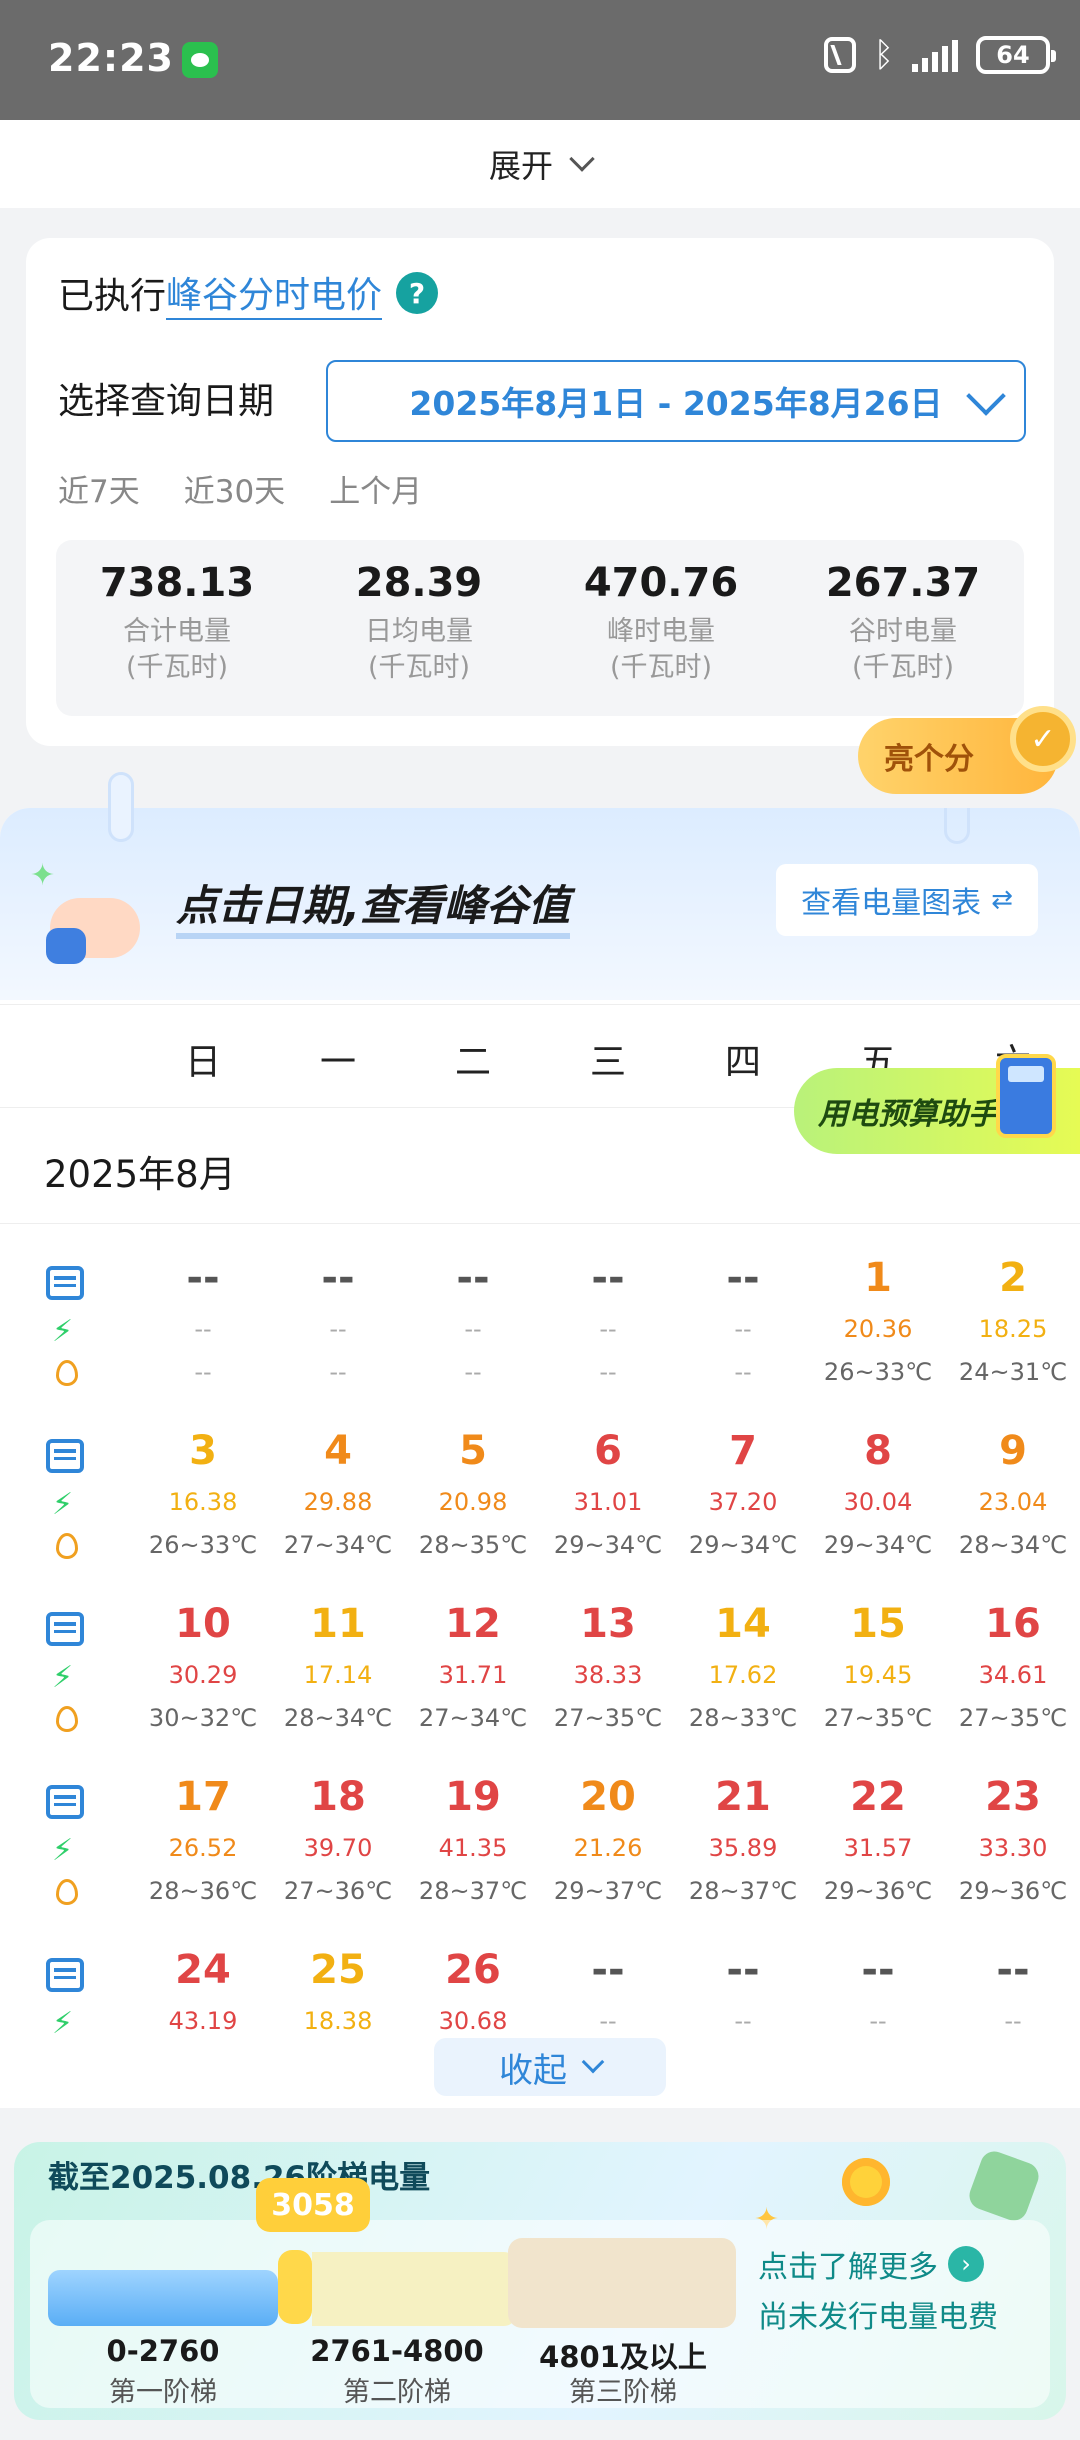  I want to click on help-icon: ?, so click(417, 293).